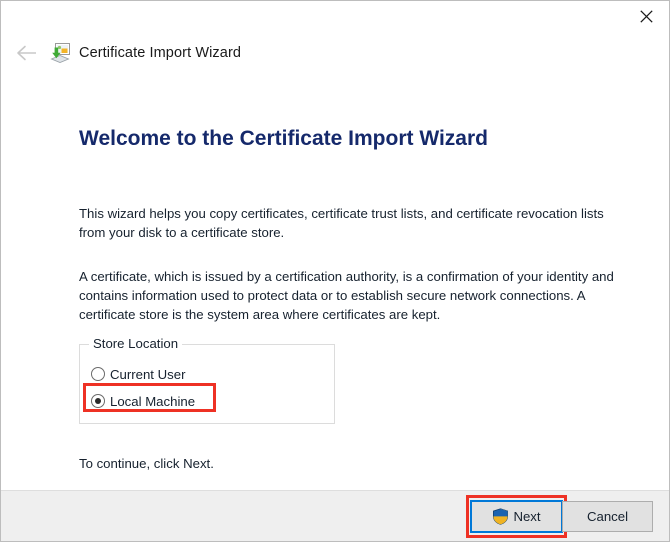  What do you see at coordinates (148, 374) in the screenshot?
I see `radio-current-user-label: Current User` at bounding box center [148, 374].